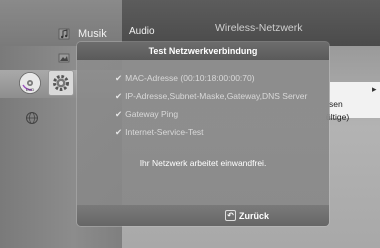 The image size is (380, 248). I want to click on check-item-internet: ✔ Internet-Service-Test, so click(159, 132).